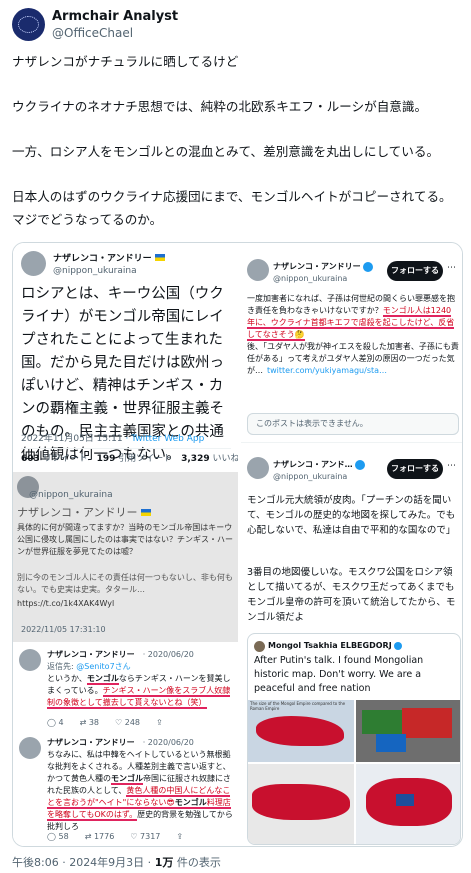 Image resolution: width=471 pixels, height=873 pixels. I want to click on quote-avatar, so click(259, 646).